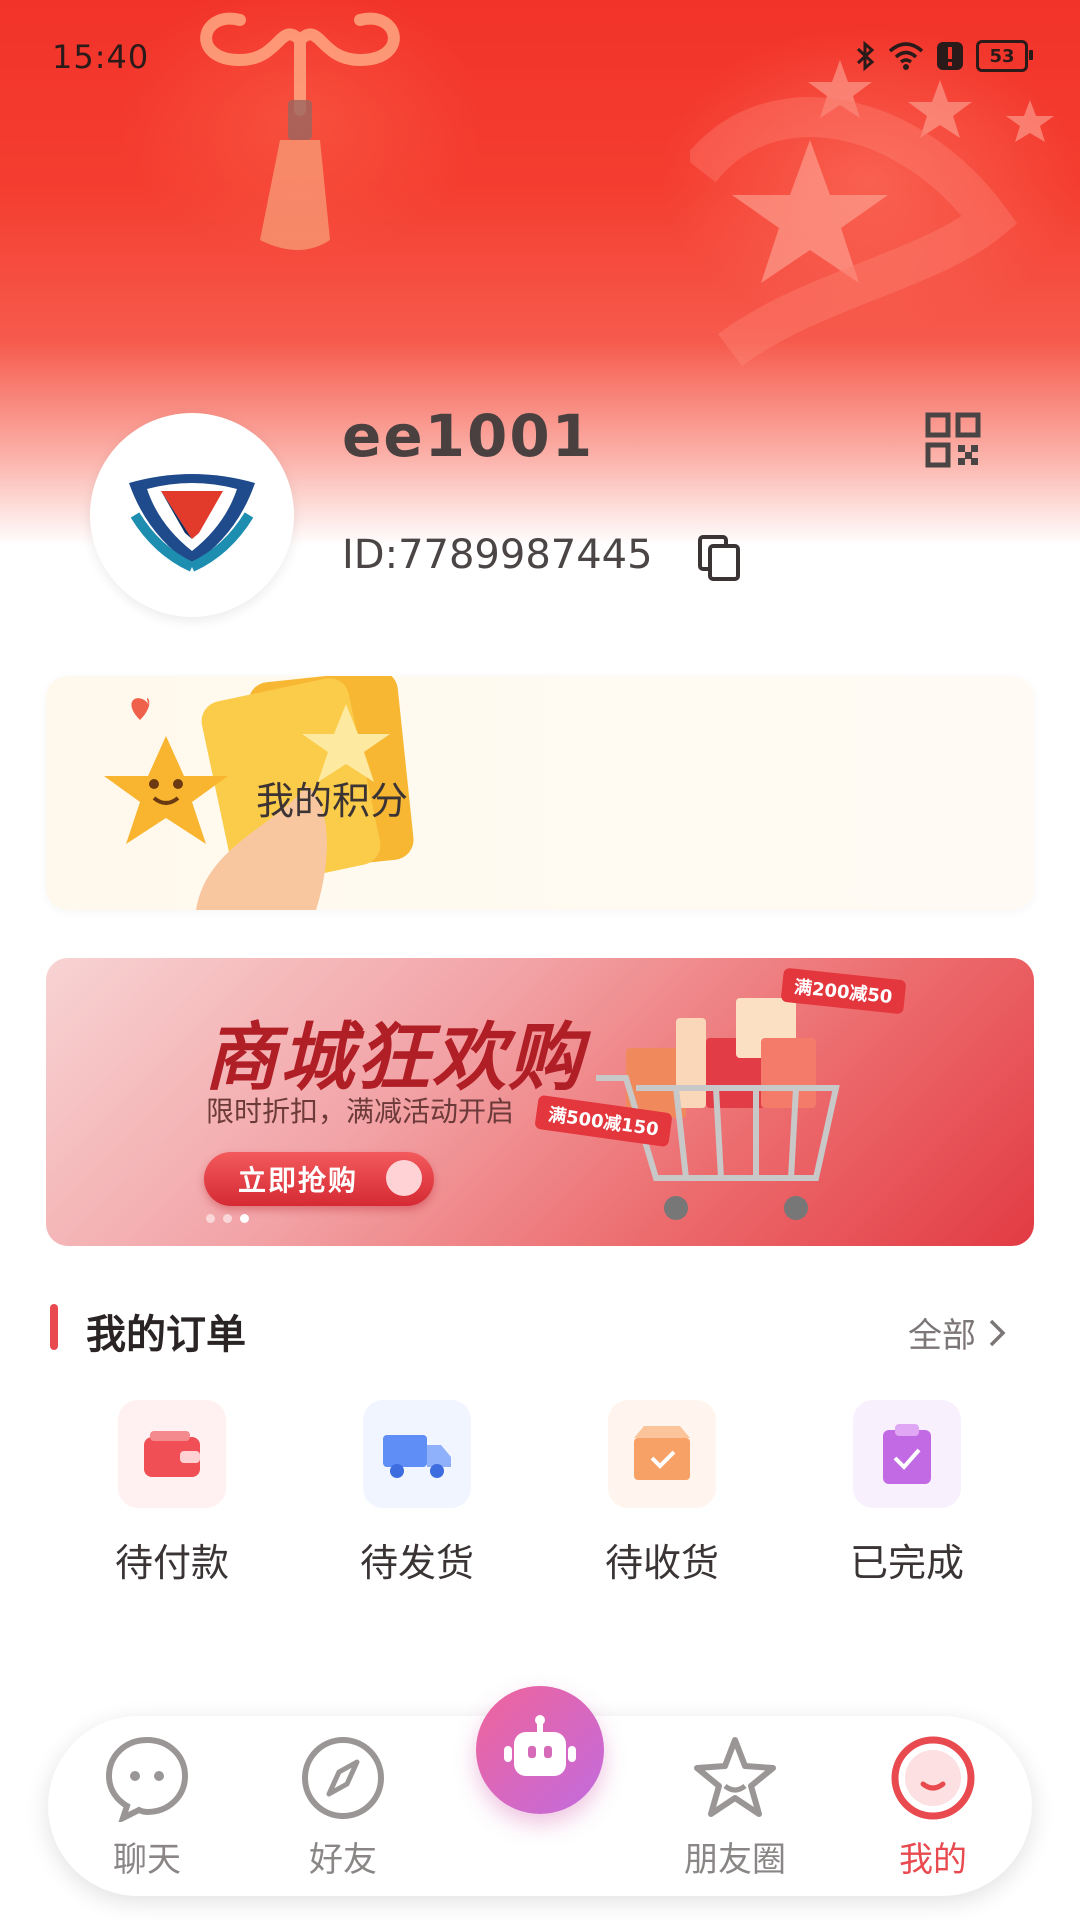 Image resolution: width=1080 pixels, height=1920 pixels. I want to click on status-icons: 53, so click(943, 56).